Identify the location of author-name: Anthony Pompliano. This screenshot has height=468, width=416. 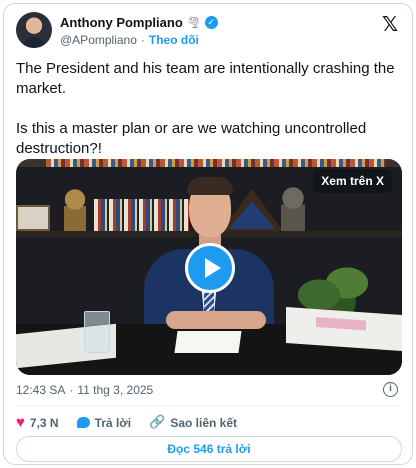
(121, 22).